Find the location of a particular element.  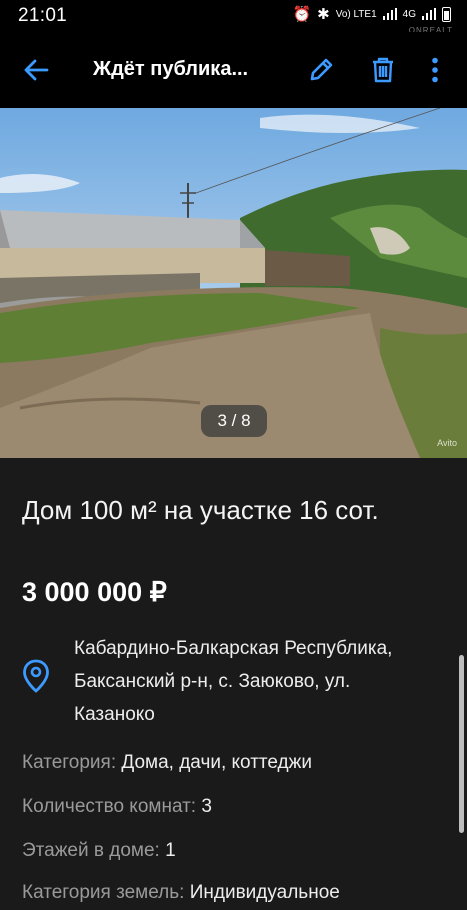

listing-price: 3 000 000 ₽ is located at coordinates (94, 592).